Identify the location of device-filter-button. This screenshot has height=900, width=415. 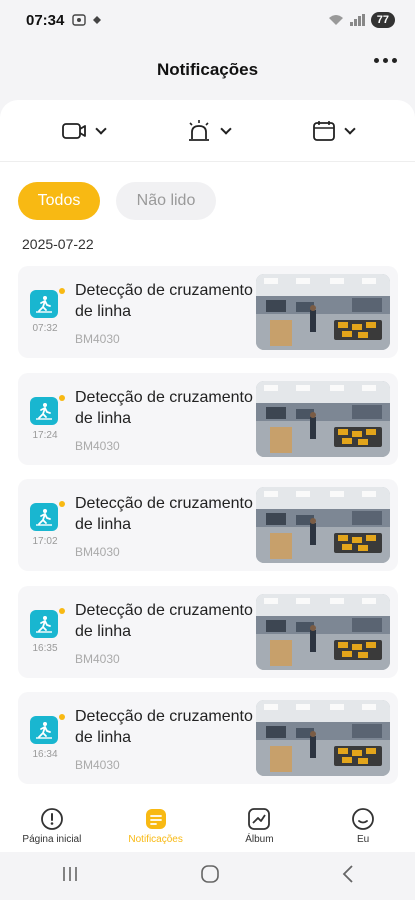
(83, 131).